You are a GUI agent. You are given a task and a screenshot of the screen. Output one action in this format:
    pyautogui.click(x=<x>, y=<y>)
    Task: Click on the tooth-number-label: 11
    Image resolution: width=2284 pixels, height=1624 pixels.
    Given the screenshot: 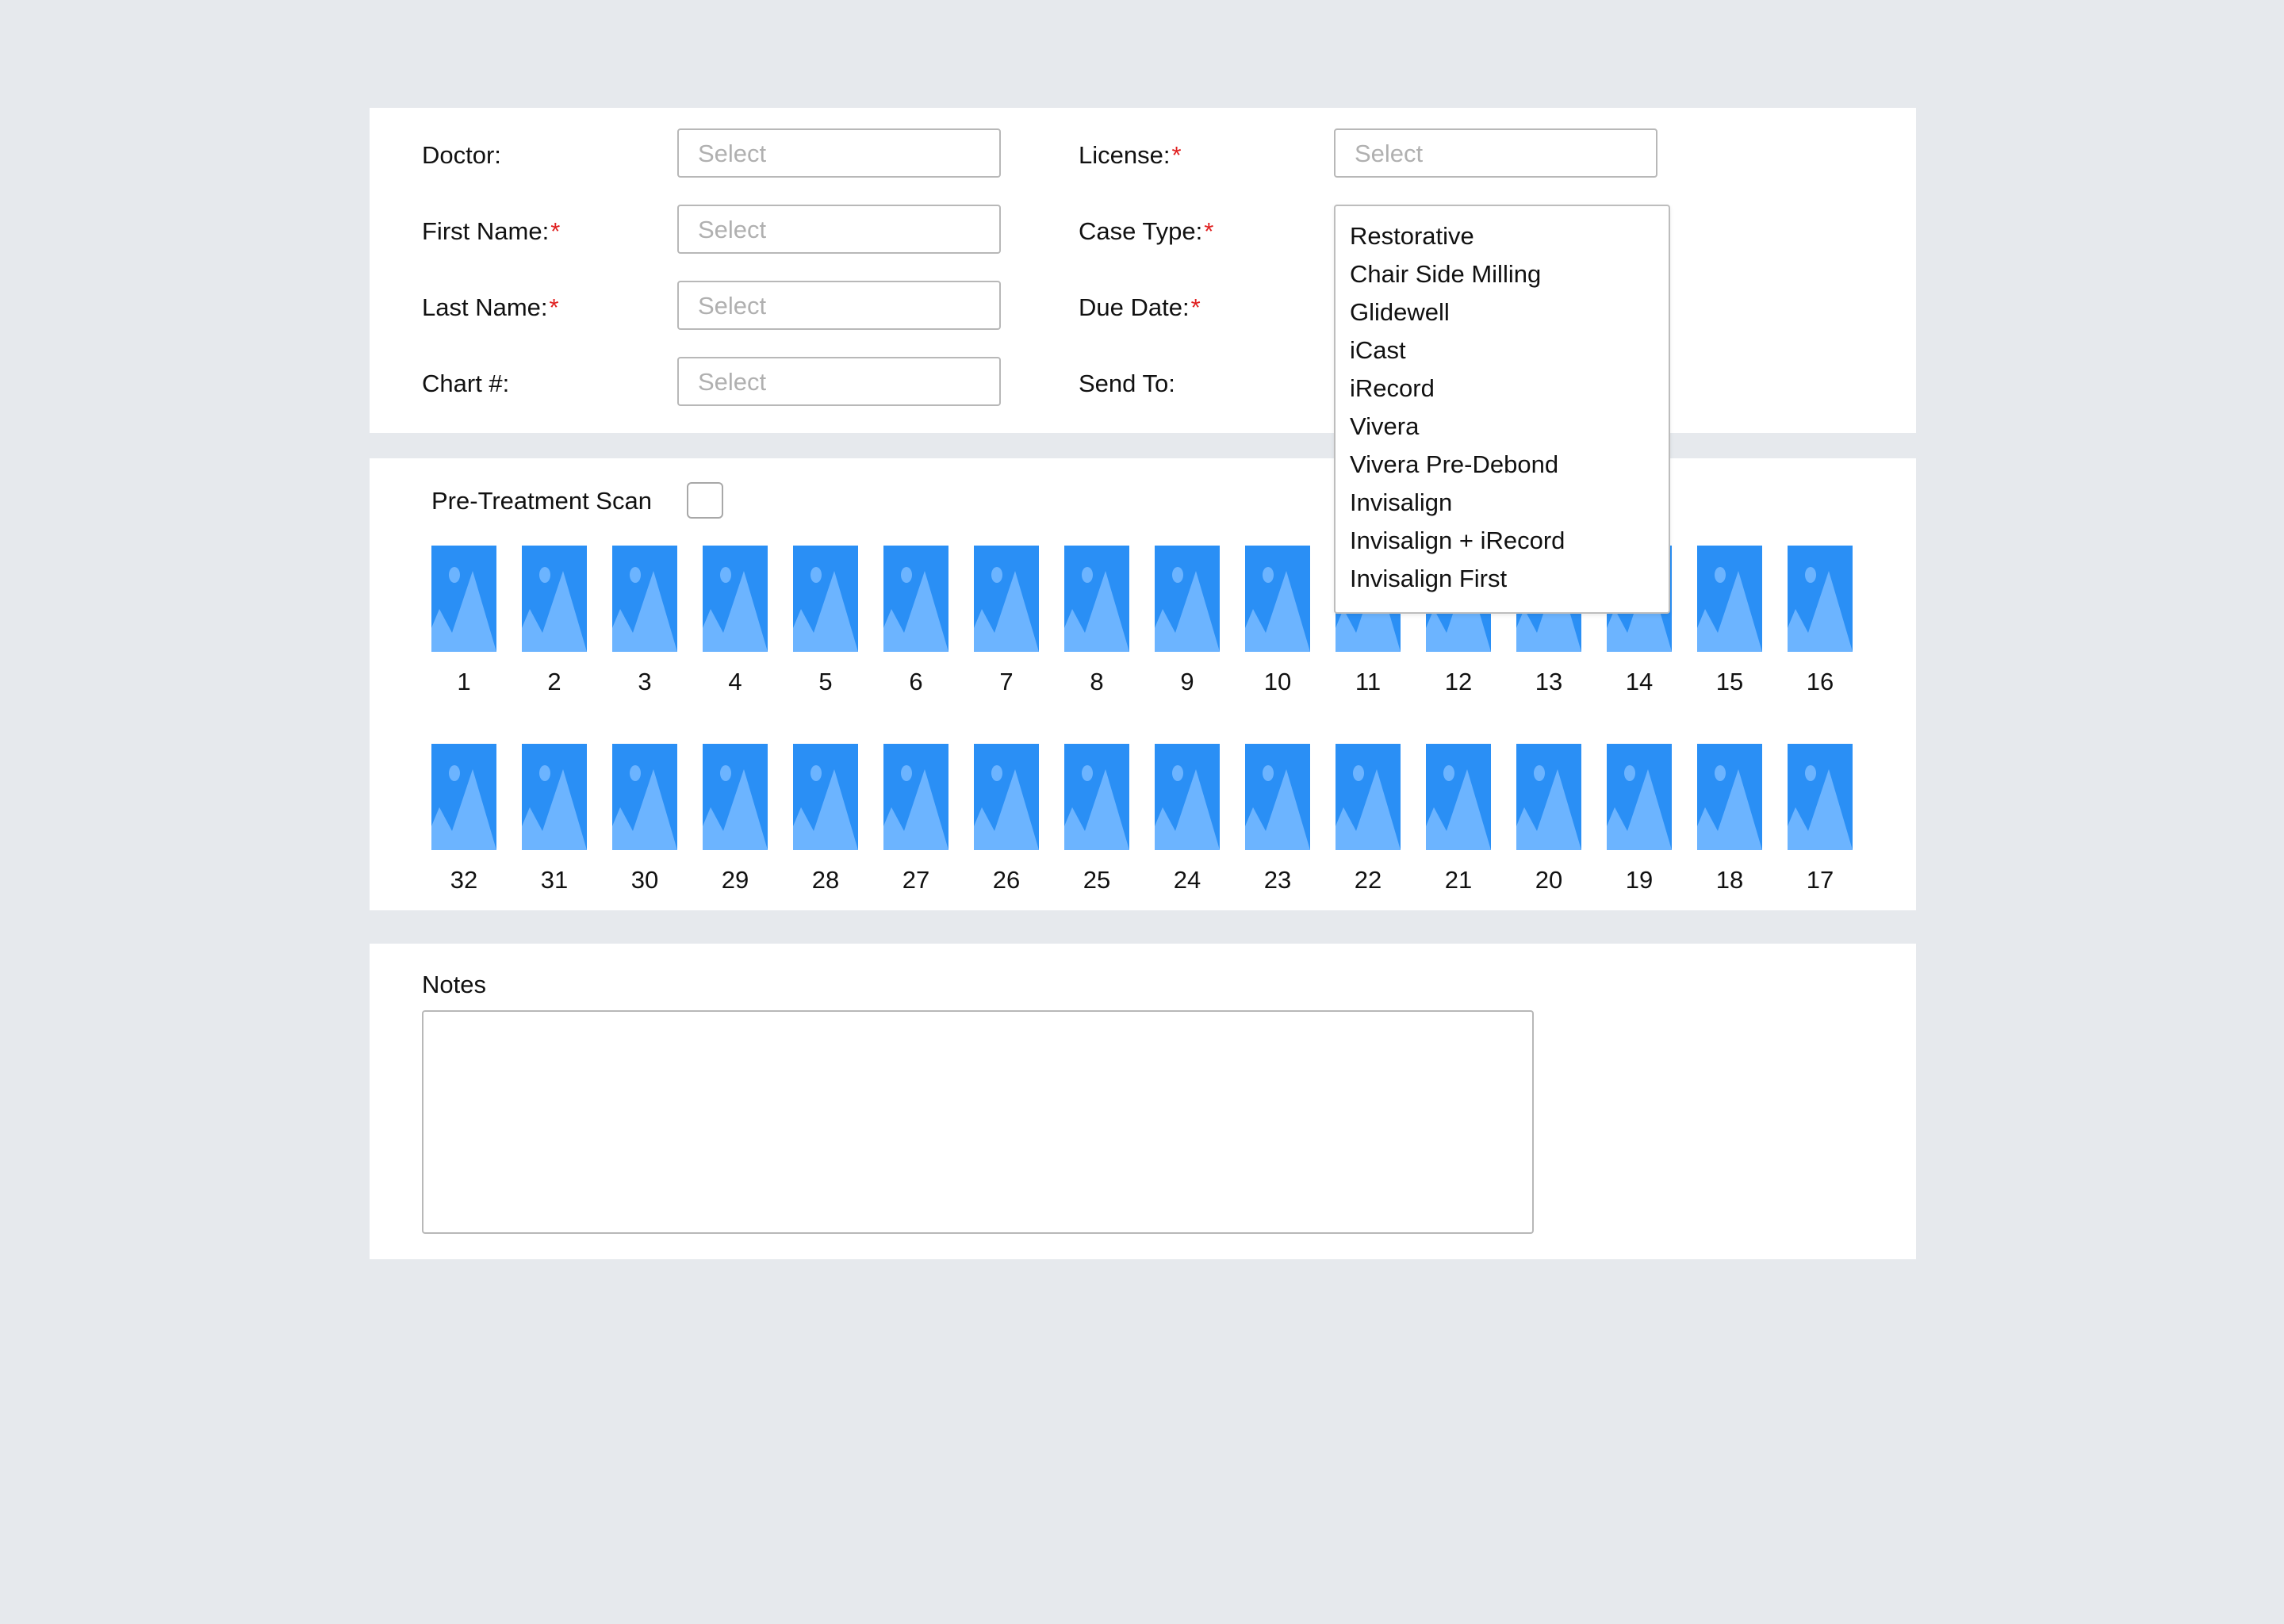 What is the action you would take?
    pyautogui.click(x=1368, y=681)
    